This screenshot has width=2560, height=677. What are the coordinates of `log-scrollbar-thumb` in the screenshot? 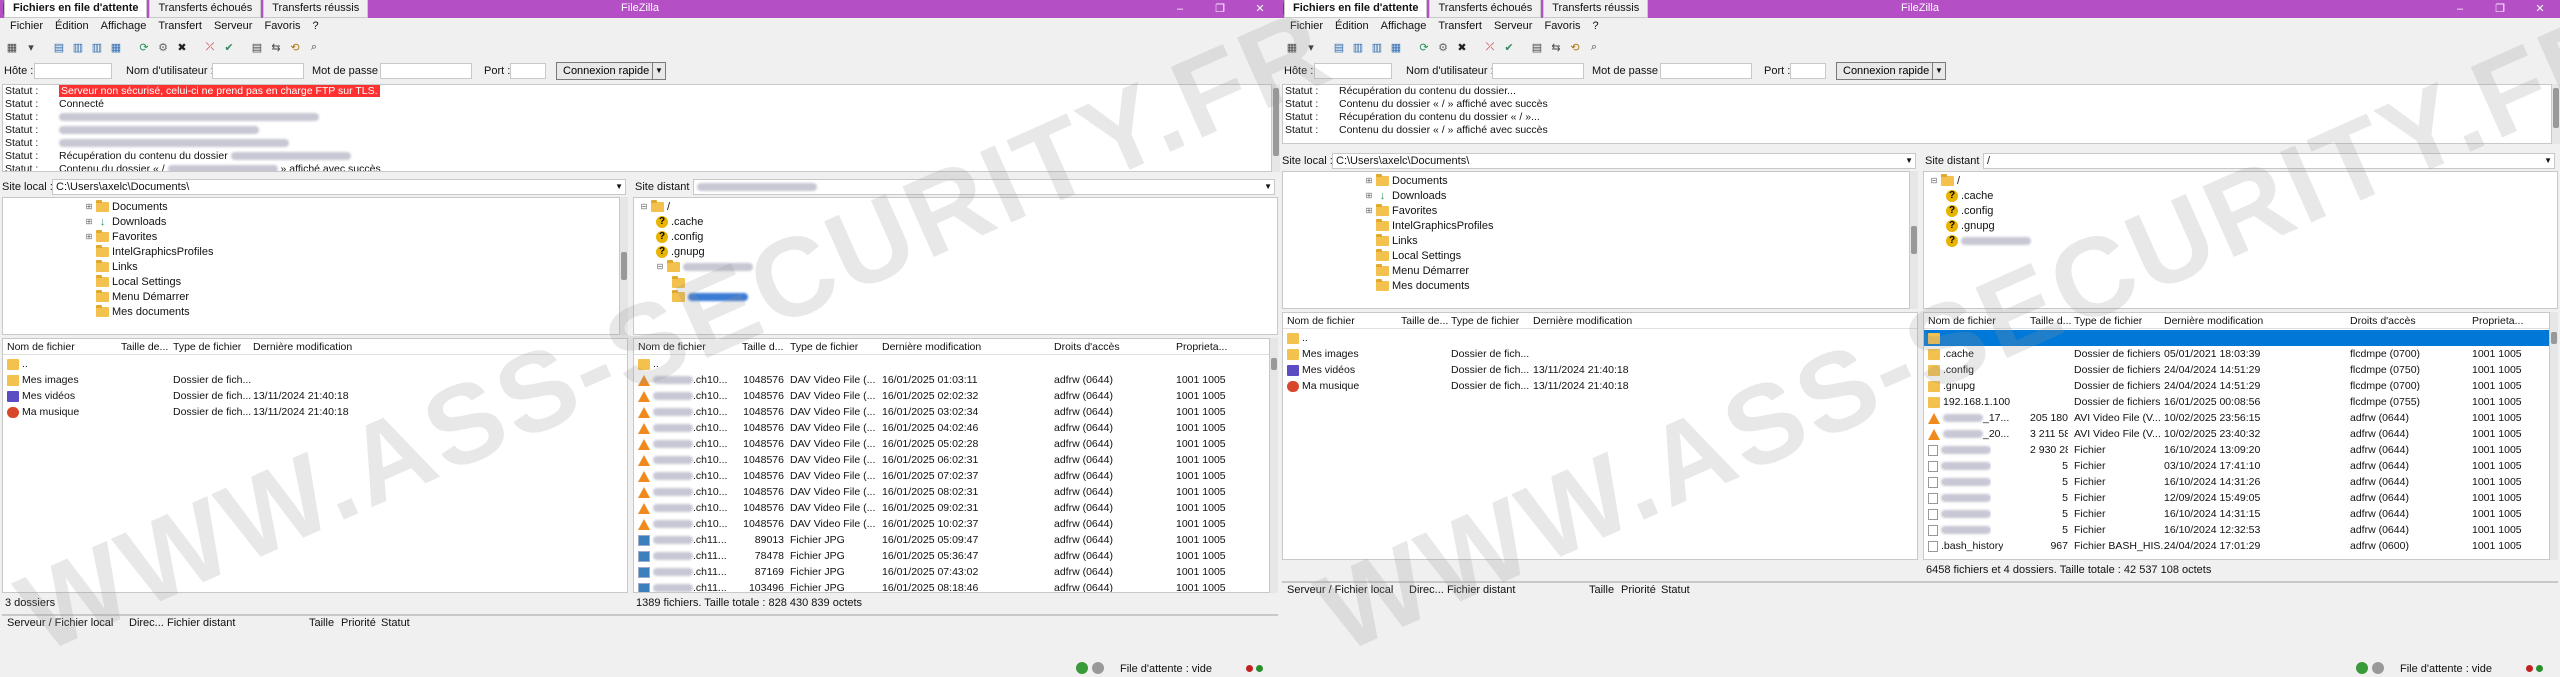 It's located at (2556, 108).